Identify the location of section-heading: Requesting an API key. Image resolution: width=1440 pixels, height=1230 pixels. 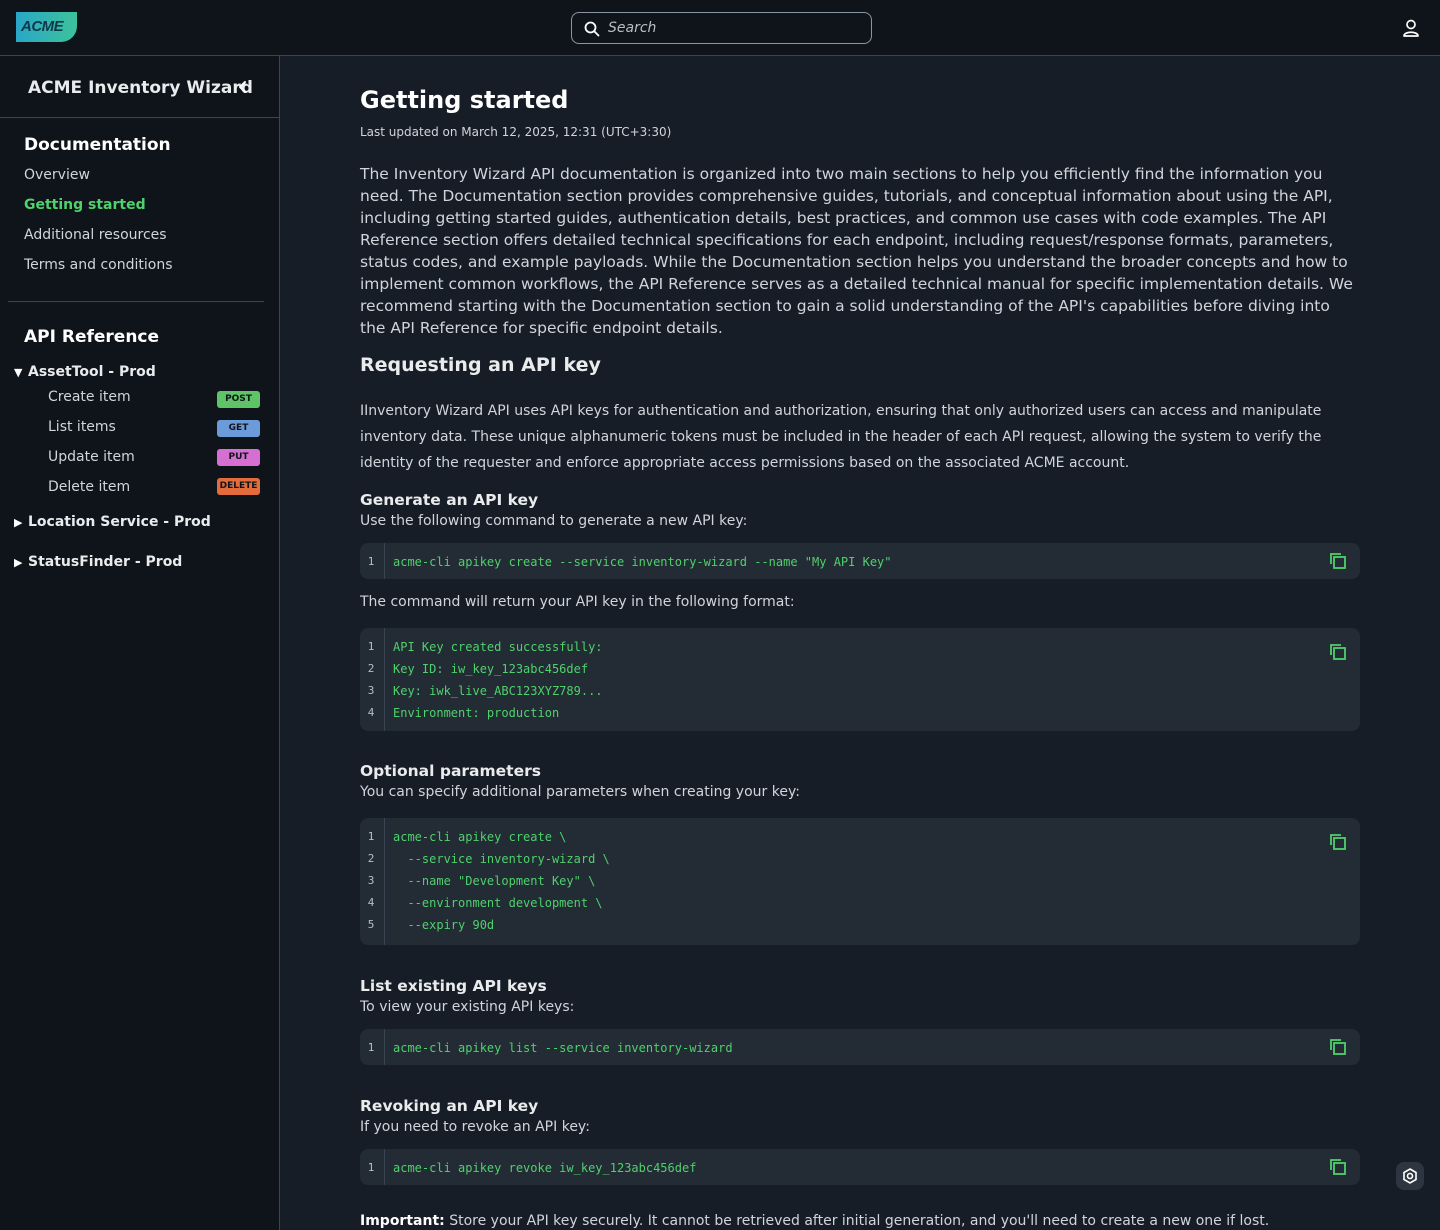
(480, 365).